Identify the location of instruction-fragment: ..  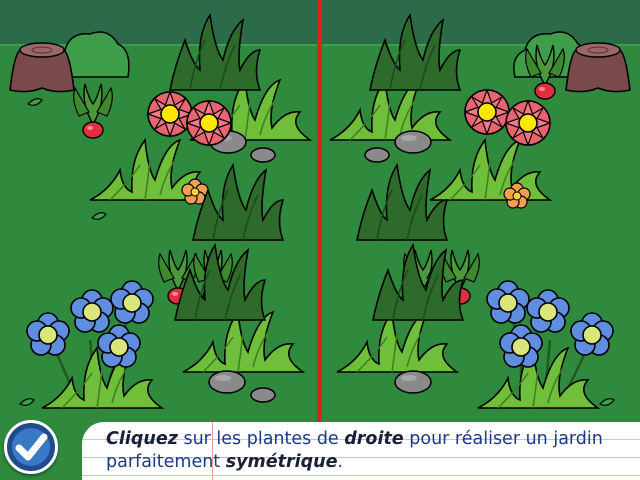
(340, 462).